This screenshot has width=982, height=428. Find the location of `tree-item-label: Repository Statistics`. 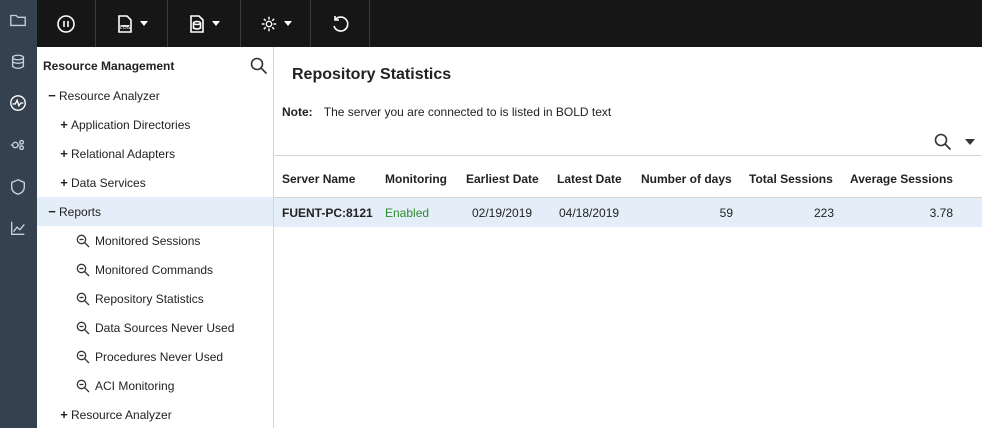

tree-item-label: Repository Statistics is located at coordinates (149, 298).